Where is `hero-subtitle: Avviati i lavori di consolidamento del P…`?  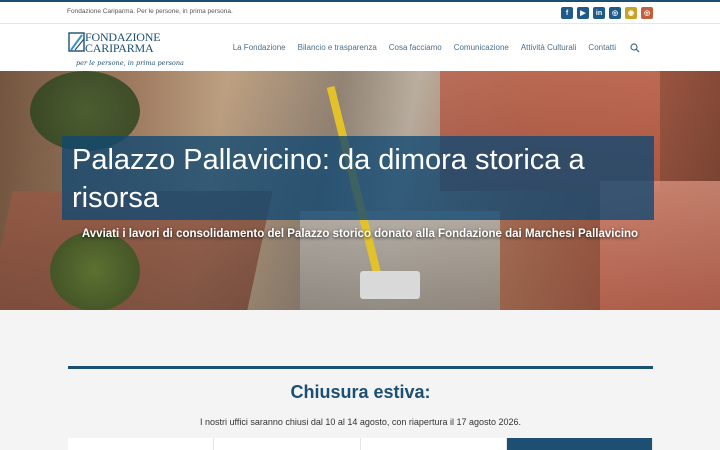
hero-subtitle: Avviati i lavori di consolidamento del P… is located at coordinates (360, 234).